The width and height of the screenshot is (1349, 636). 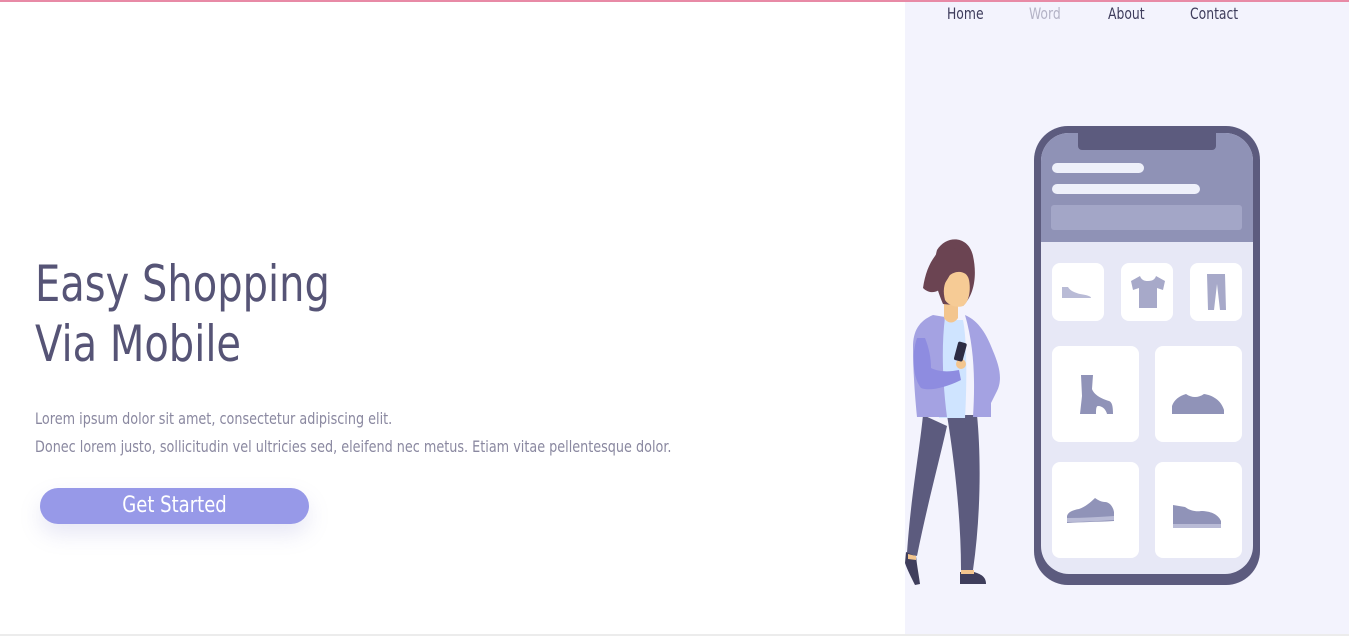 I want to click on nav-link-contact: Contact, so click(x=1214, y=14).